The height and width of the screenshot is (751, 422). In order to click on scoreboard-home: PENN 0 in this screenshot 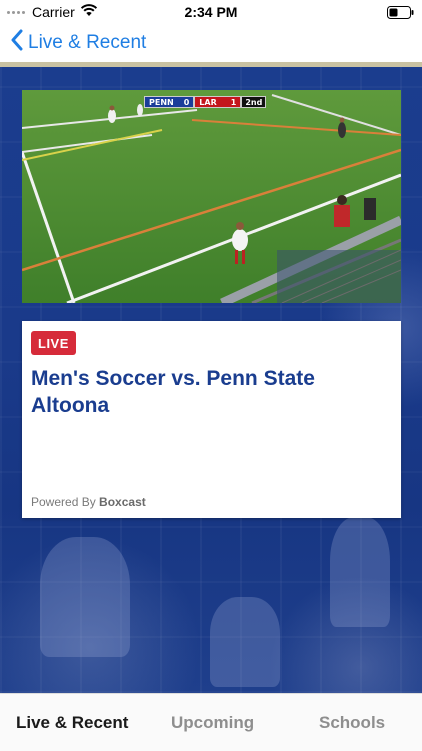, I will do `click(169, 102)`.